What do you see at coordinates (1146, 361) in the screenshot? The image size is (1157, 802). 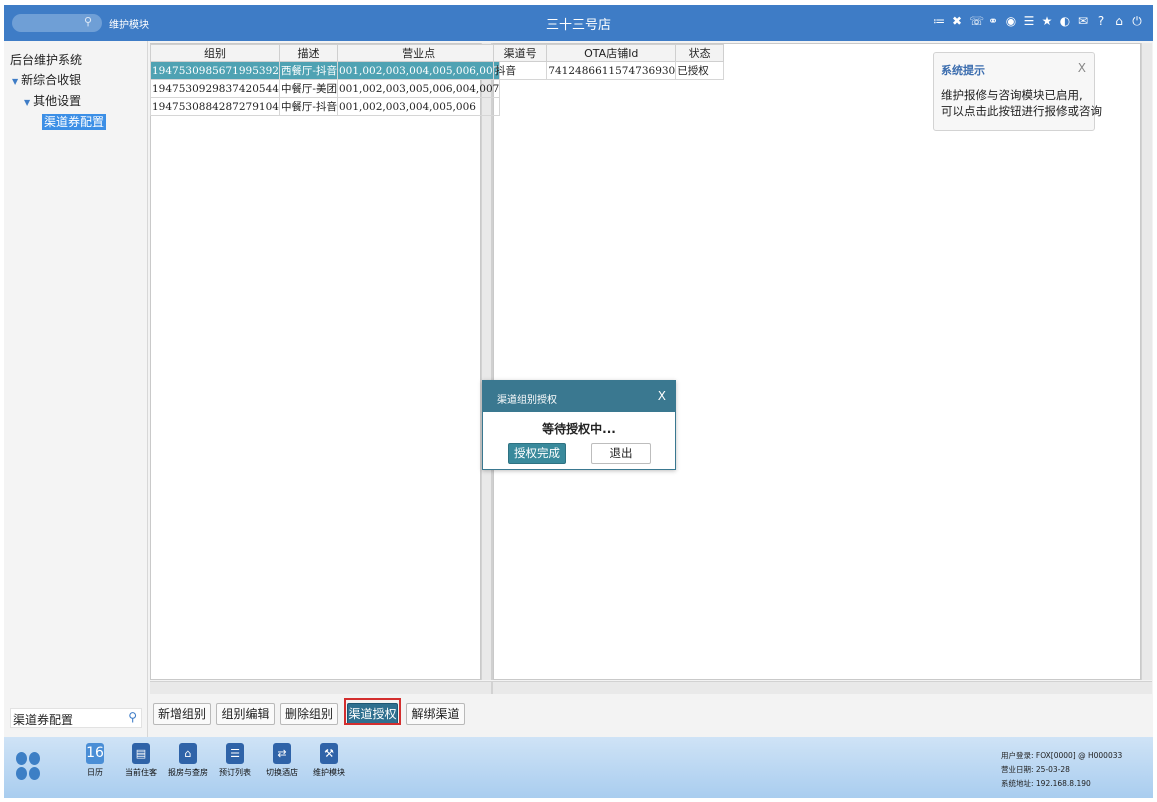 I see `channel-table-scrollbar` at bounding box center [1146, 361].